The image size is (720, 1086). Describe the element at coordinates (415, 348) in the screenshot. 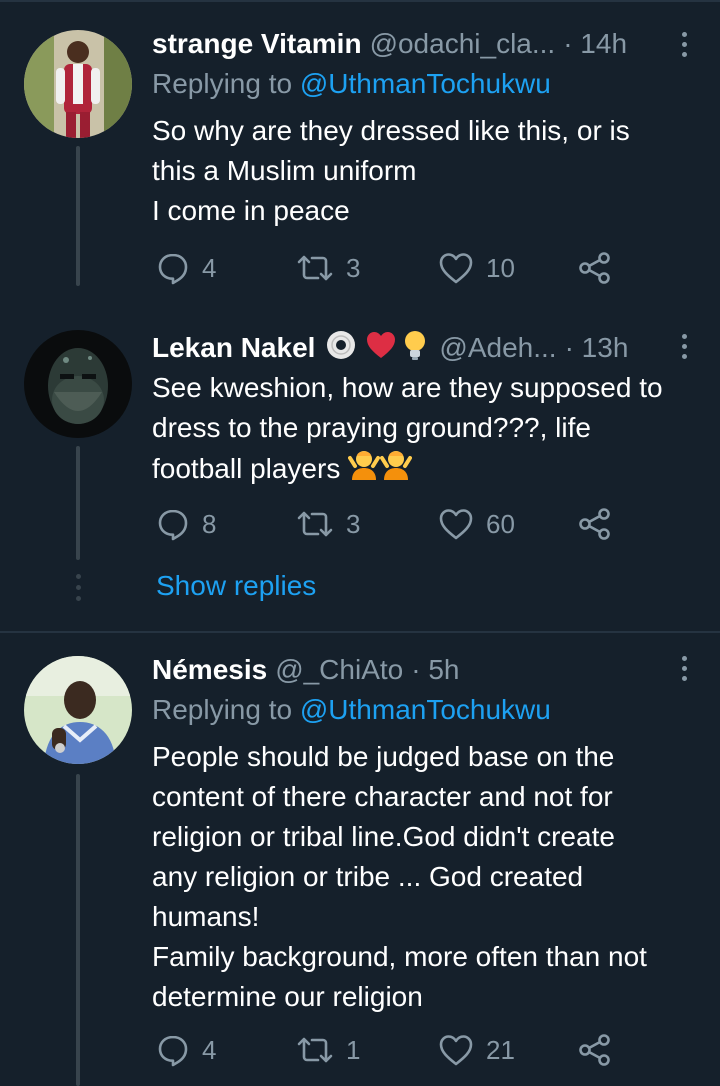

I see `lightbulb-emoji-icon` at that location.